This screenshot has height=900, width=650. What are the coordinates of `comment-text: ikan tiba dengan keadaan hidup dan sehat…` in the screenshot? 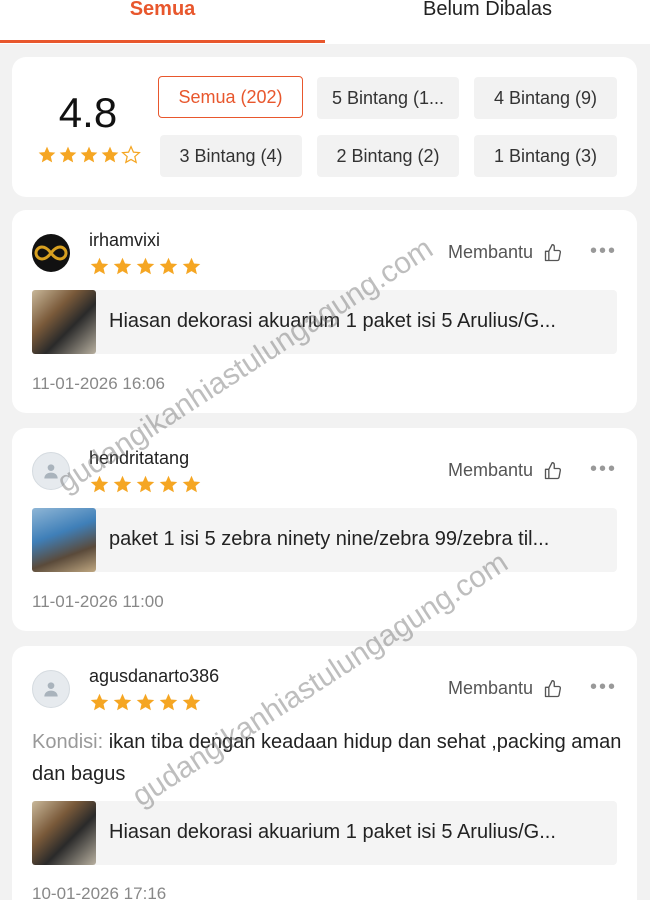 It's located at (327, 758).